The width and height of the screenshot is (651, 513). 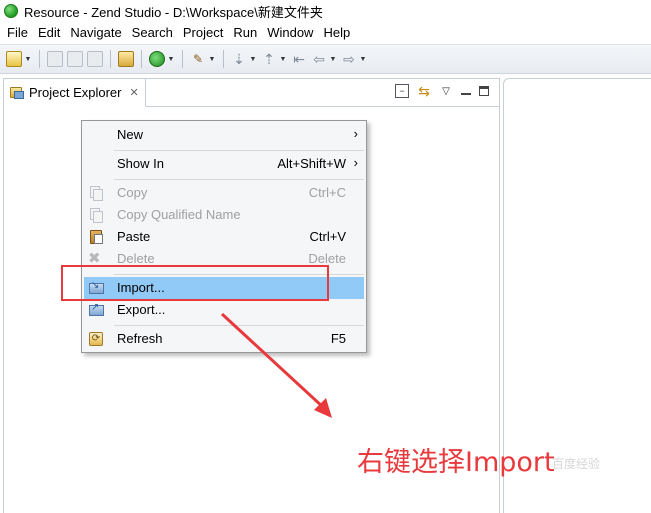 I want to click on run-dropdown-icon: ▼, so click(x=171, y=59).